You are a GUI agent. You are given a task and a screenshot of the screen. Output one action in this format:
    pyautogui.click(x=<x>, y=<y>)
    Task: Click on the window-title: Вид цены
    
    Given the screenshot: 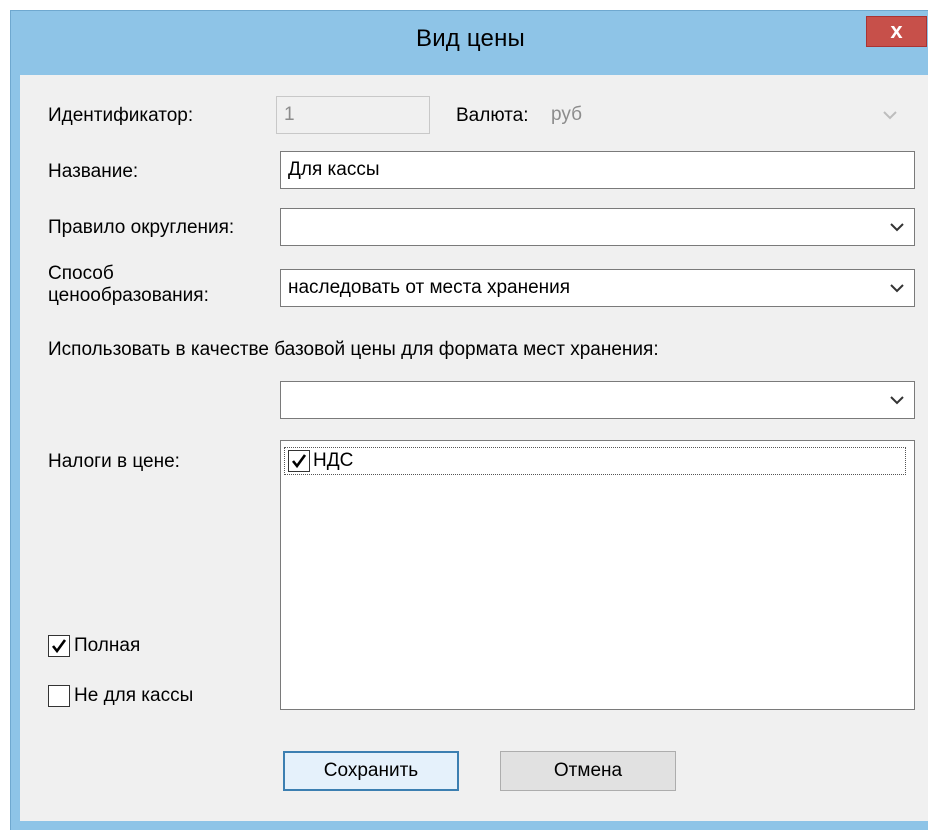 What is the action you would take?
    pyautogui.click(x=470, y=38)
    